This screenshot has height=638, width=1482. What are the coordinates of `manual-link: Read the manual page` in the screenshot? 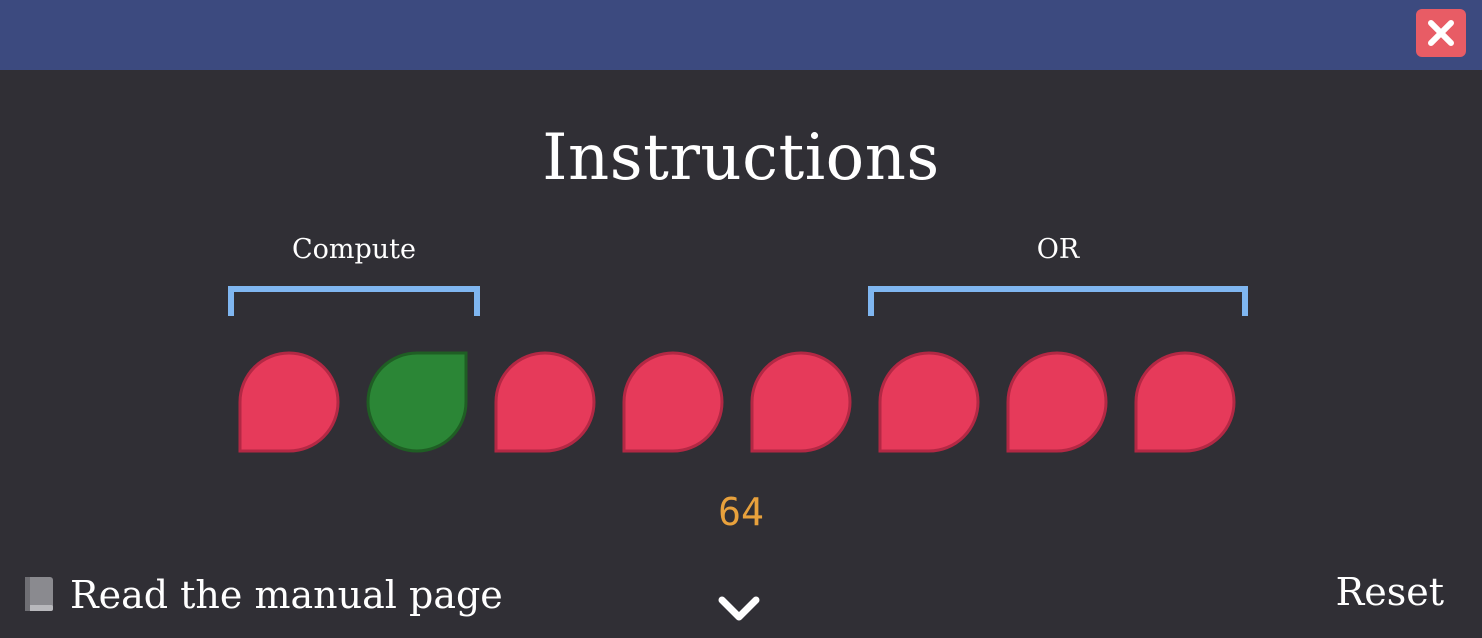 It's located at (262, 595).